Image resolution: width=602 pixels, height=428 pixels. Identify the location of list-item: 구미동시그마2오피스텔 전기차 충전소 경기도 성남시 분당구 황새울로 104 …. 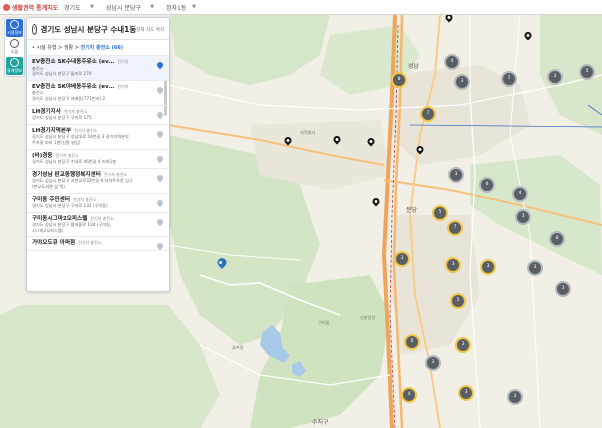
(98, 225).